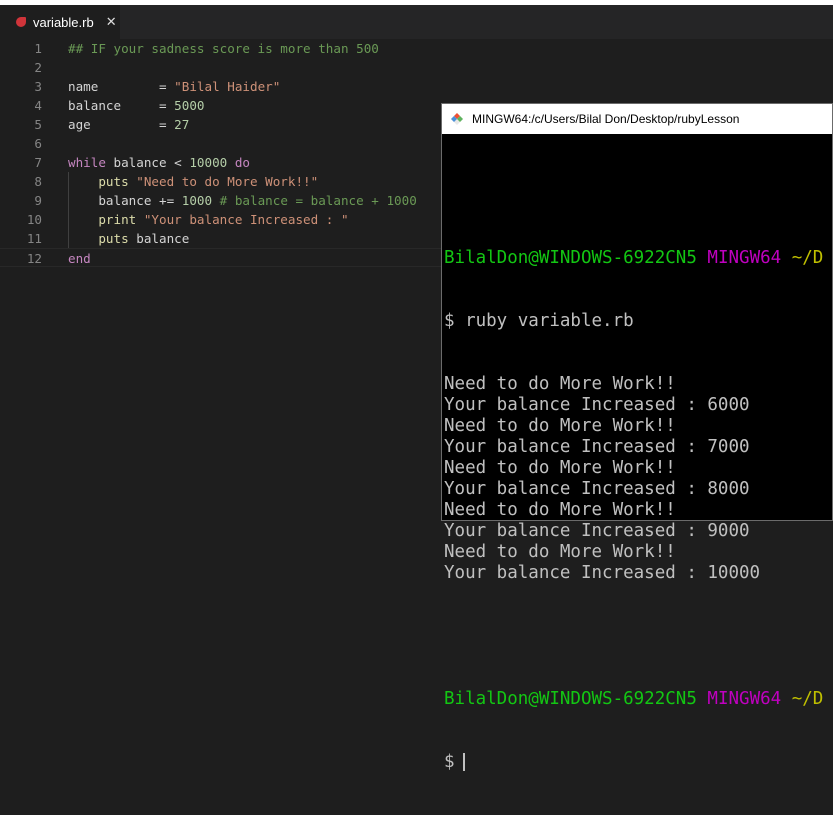 This screenshot has width=833, height=815. I want to click on code-line: 3 name = "Bilal Haider", so click(416, 86).